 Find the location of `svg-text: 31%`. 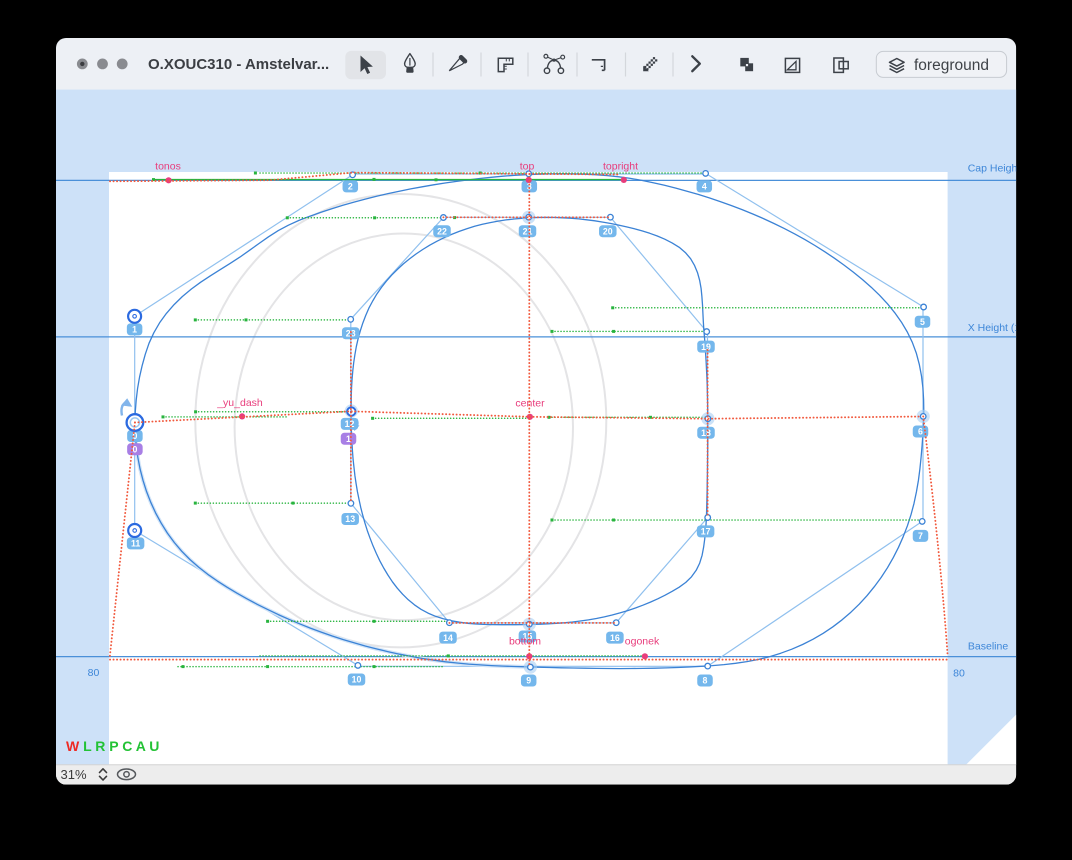

svg-text: 31% is located at coordinates (74, 774).